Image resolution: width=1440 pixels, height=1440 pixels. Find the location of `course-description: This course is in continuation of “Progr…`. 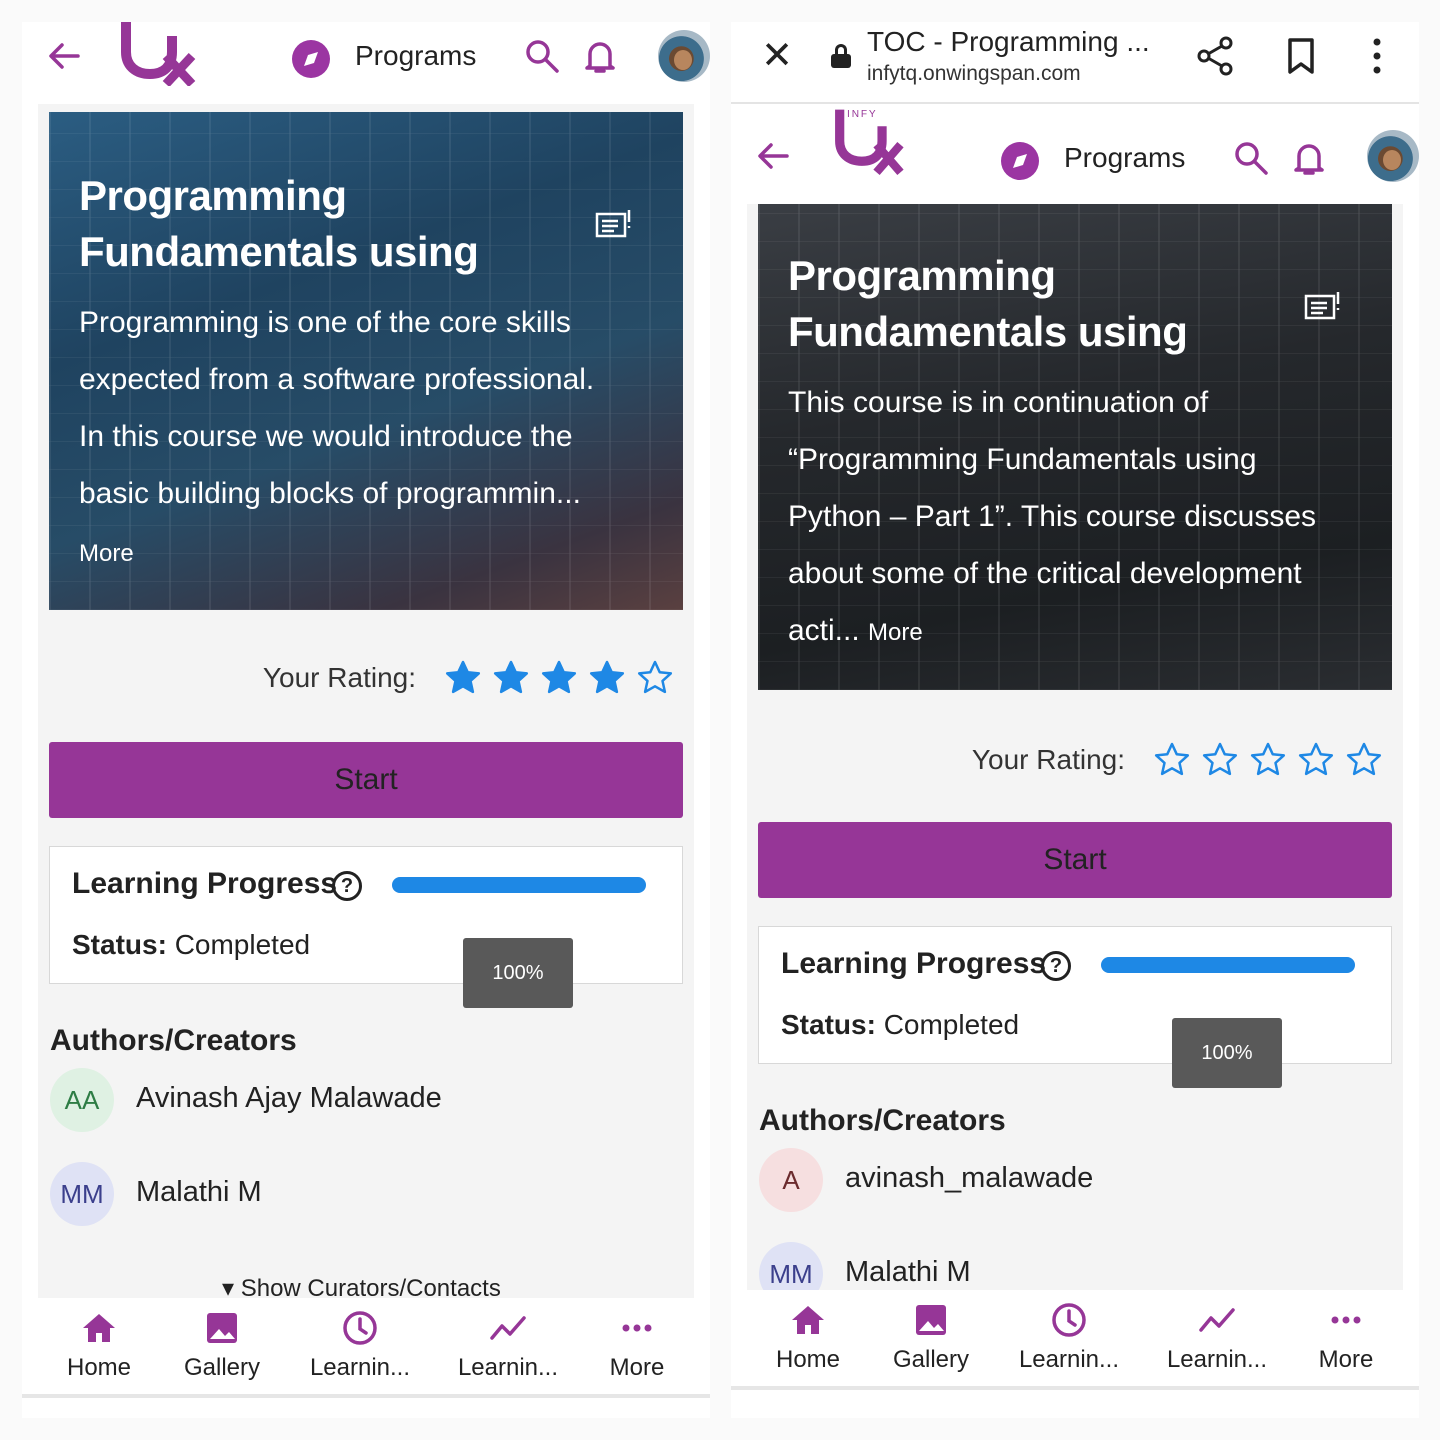

course-description: This course is in continuation of “Progr… is located at coordinates (1052, 516).